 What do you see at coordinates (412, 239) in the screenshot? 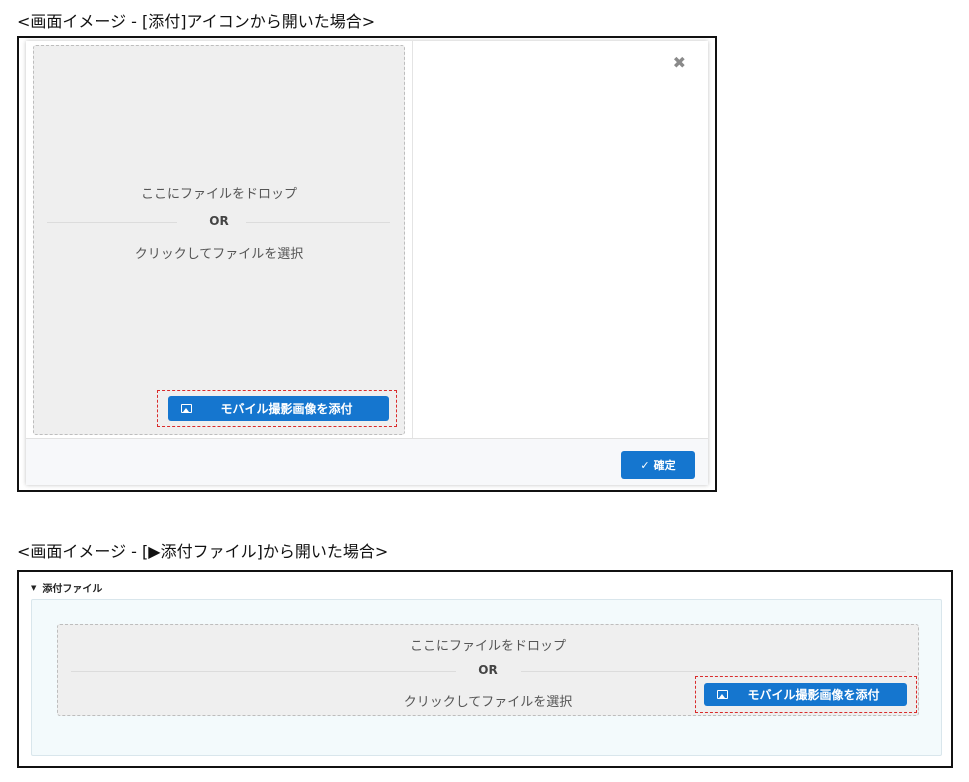
I see `panel-divider` at bounding box center [412, 239].